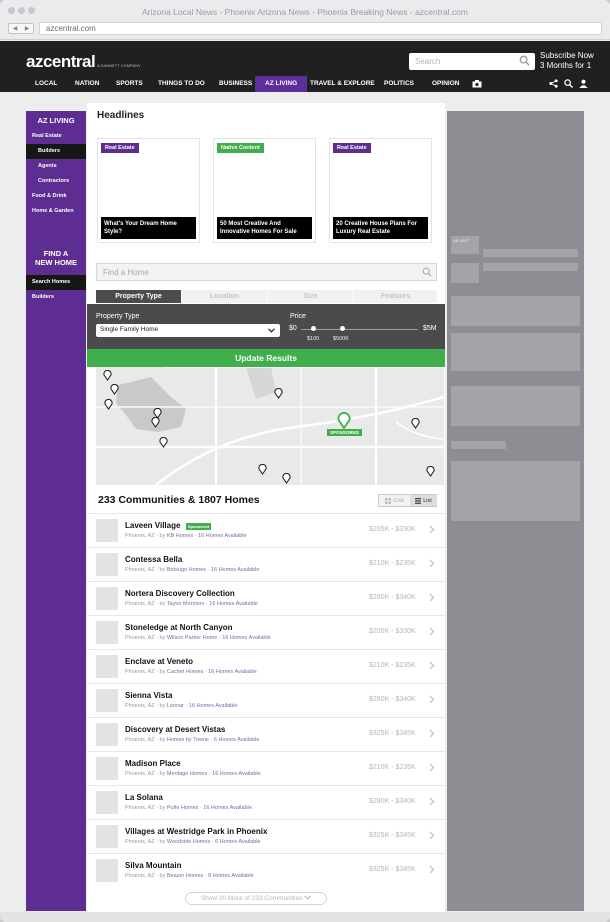  I want to click on card-caption: What's Your Dream Home Style?, so click(148, 228).